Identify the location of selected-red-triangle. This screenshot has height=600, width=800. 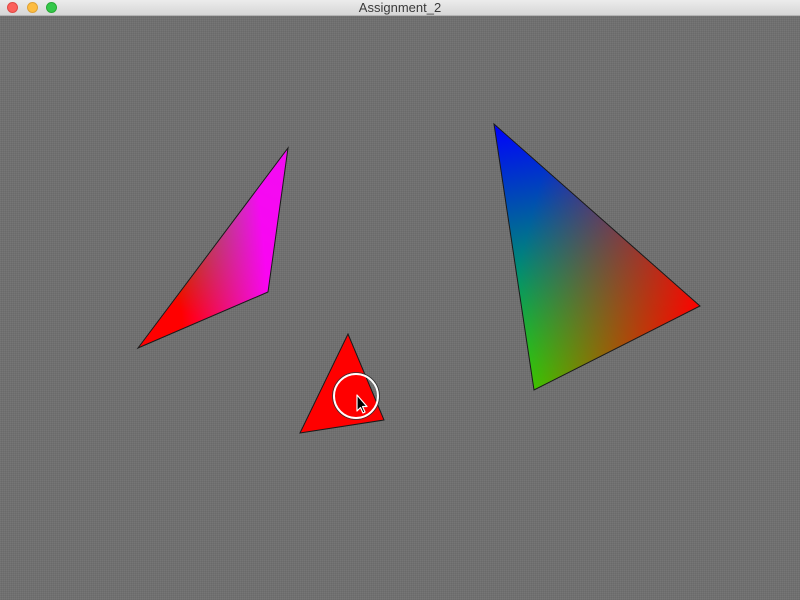
(342, 383).